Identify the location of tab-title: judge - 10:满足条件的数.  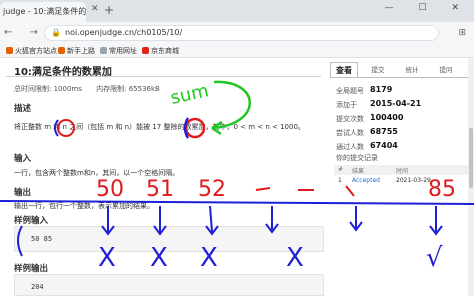
(44, 11).